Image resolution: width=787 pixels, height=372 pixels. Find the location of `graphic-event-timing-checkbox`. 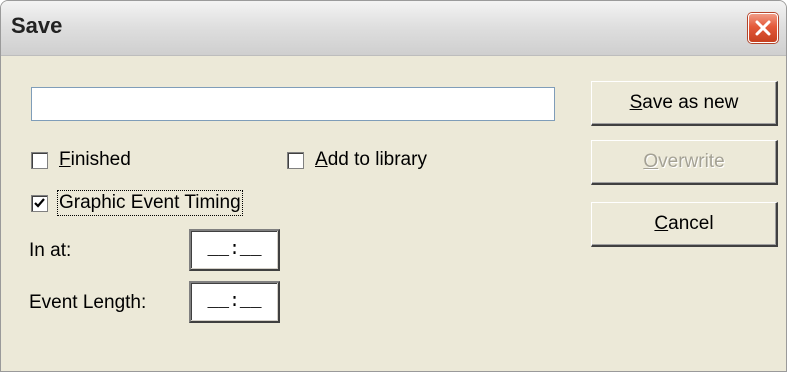

graphic-event-timing-checkbox is located at coordinates (39, 203).